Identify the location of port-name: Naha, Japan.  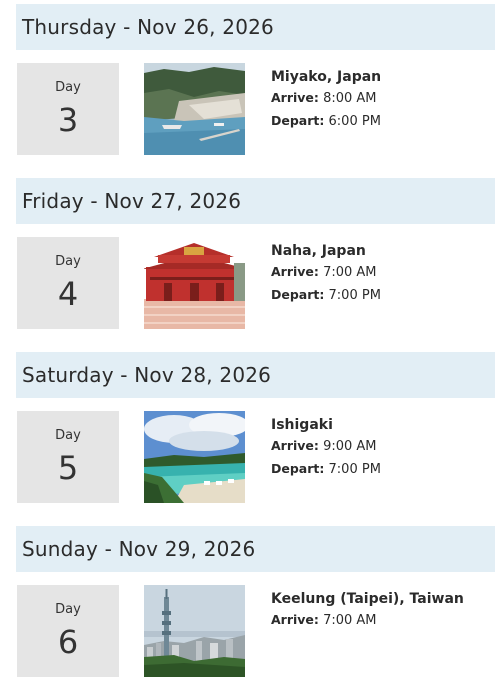
(318, 251).